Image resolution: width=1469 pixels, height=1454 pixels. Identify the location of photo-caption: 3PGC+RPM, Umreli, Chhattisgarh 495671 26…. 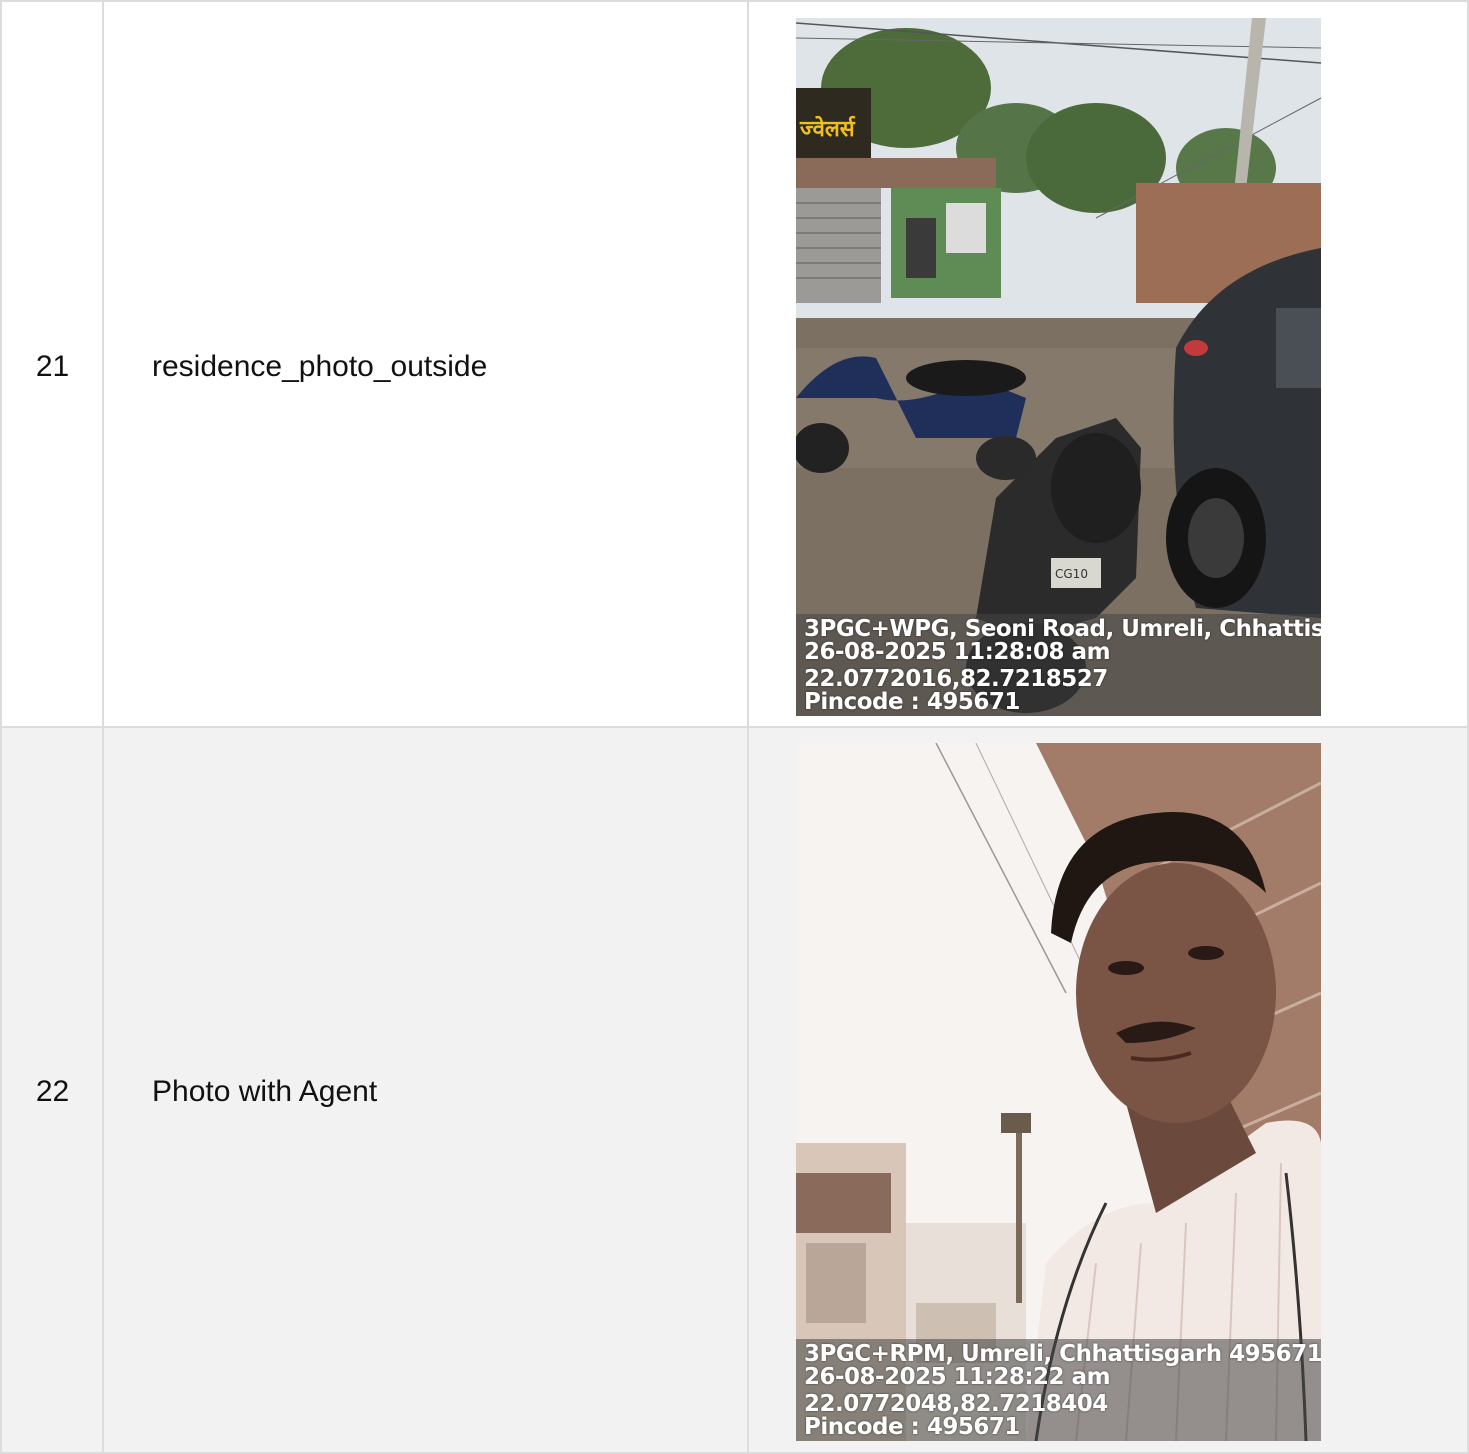
(1062, 1391).